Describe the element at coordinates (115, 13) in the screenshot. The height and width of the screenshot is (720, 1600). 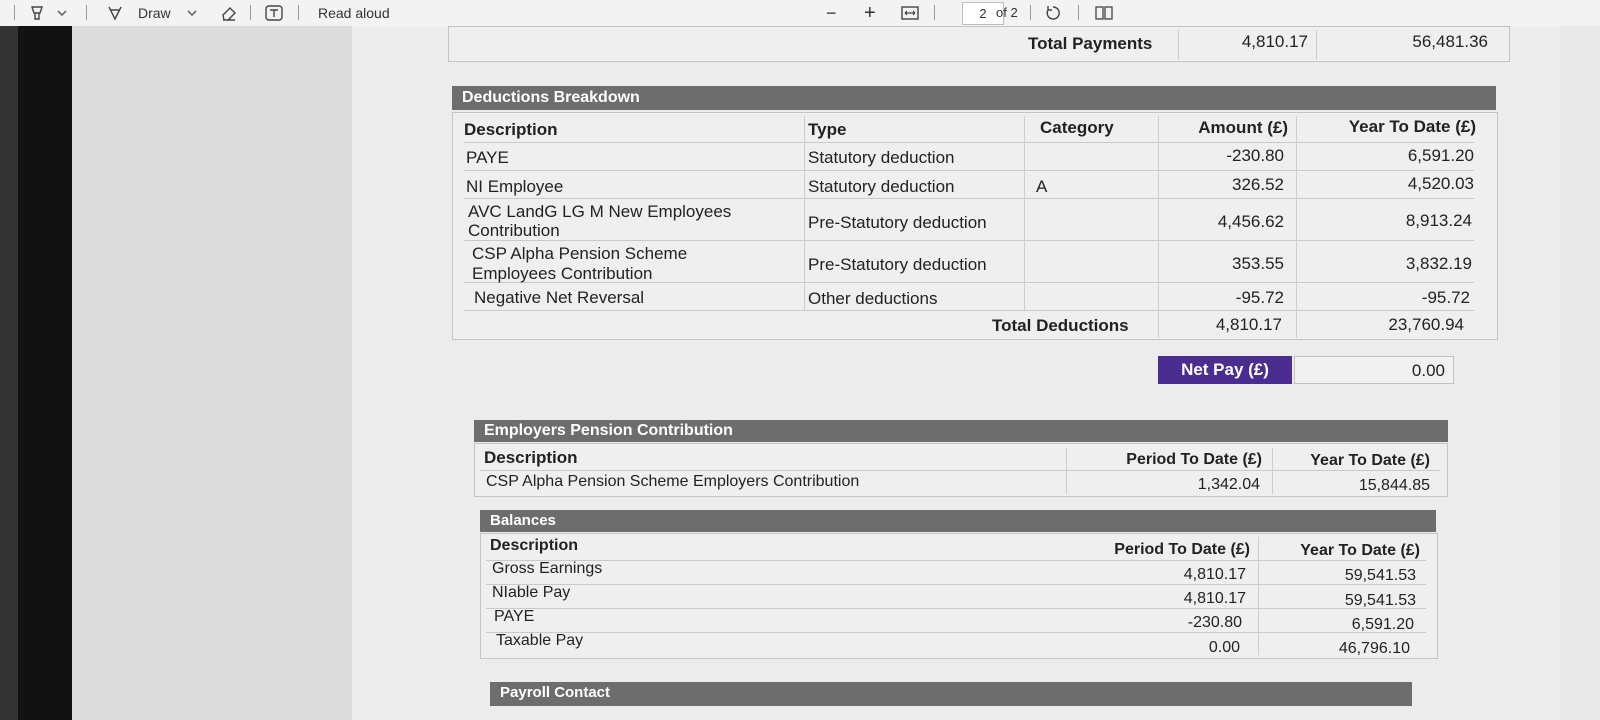
I see `draw-icon` at that location.